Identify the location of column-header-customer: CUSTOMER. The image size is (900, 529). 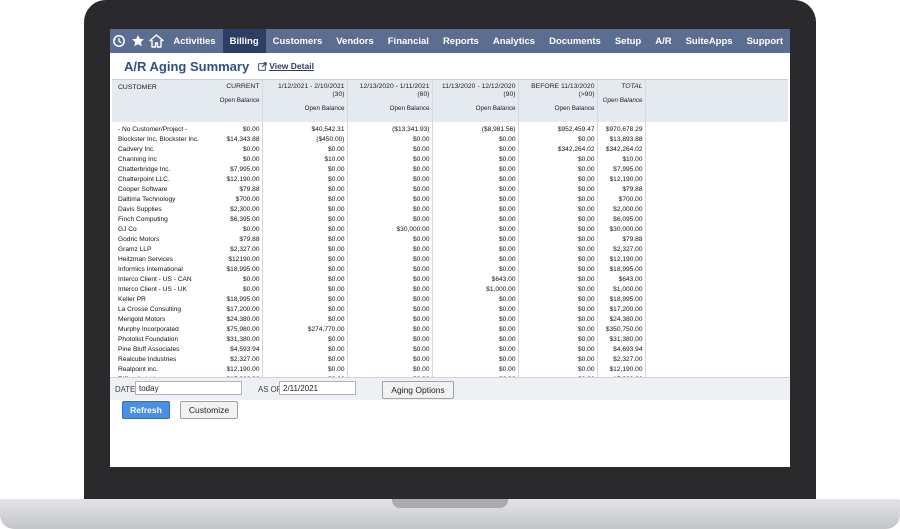
(160, 101).